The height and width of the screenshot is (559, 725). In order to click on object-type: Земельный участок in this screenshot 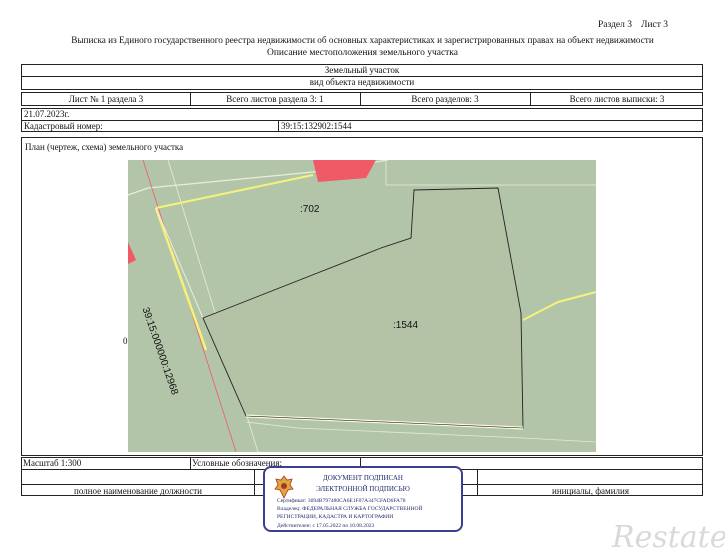, I will do `click(362, 70)`.